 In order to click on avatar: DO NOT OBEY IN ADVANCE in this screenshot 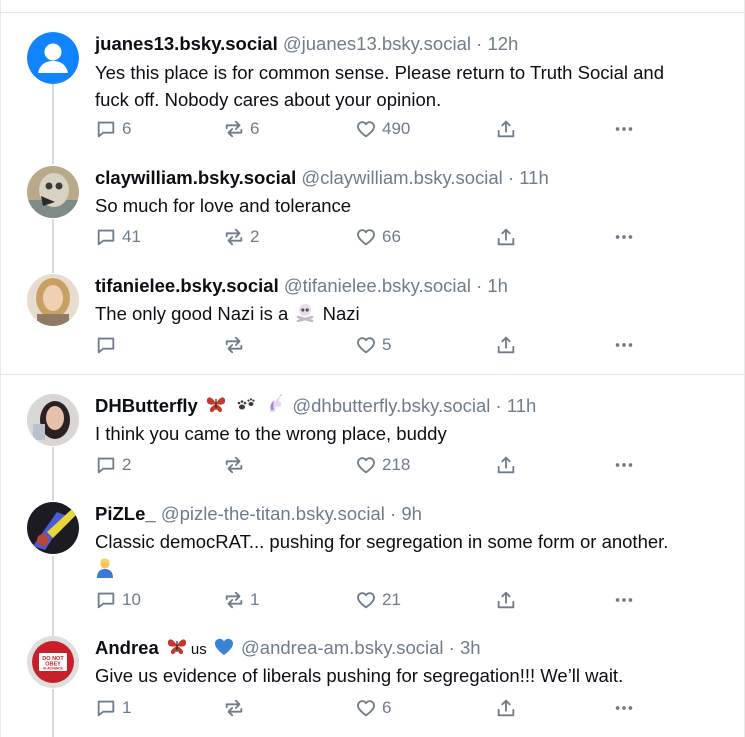, I will do `click(53, 662)`.